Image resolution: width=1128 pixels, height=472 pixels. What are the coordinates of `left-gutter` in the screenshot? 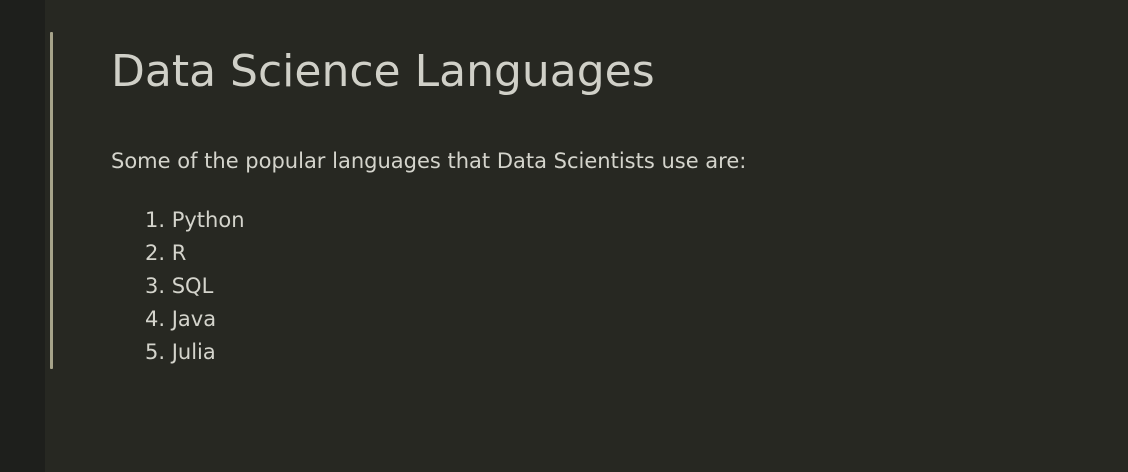 It's located at (22, 236).